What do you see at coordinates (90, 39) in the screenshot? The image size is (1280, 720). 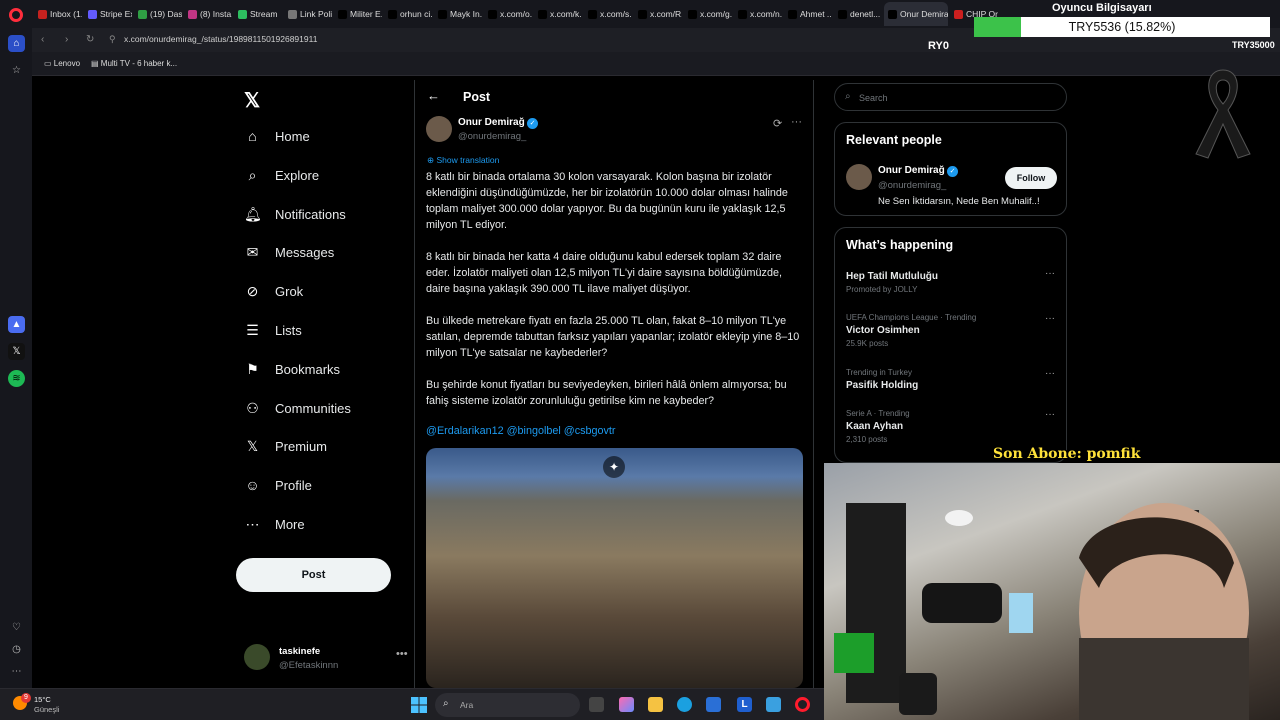 I see `reload-icon: ↻` at bounding box center [90, 39].